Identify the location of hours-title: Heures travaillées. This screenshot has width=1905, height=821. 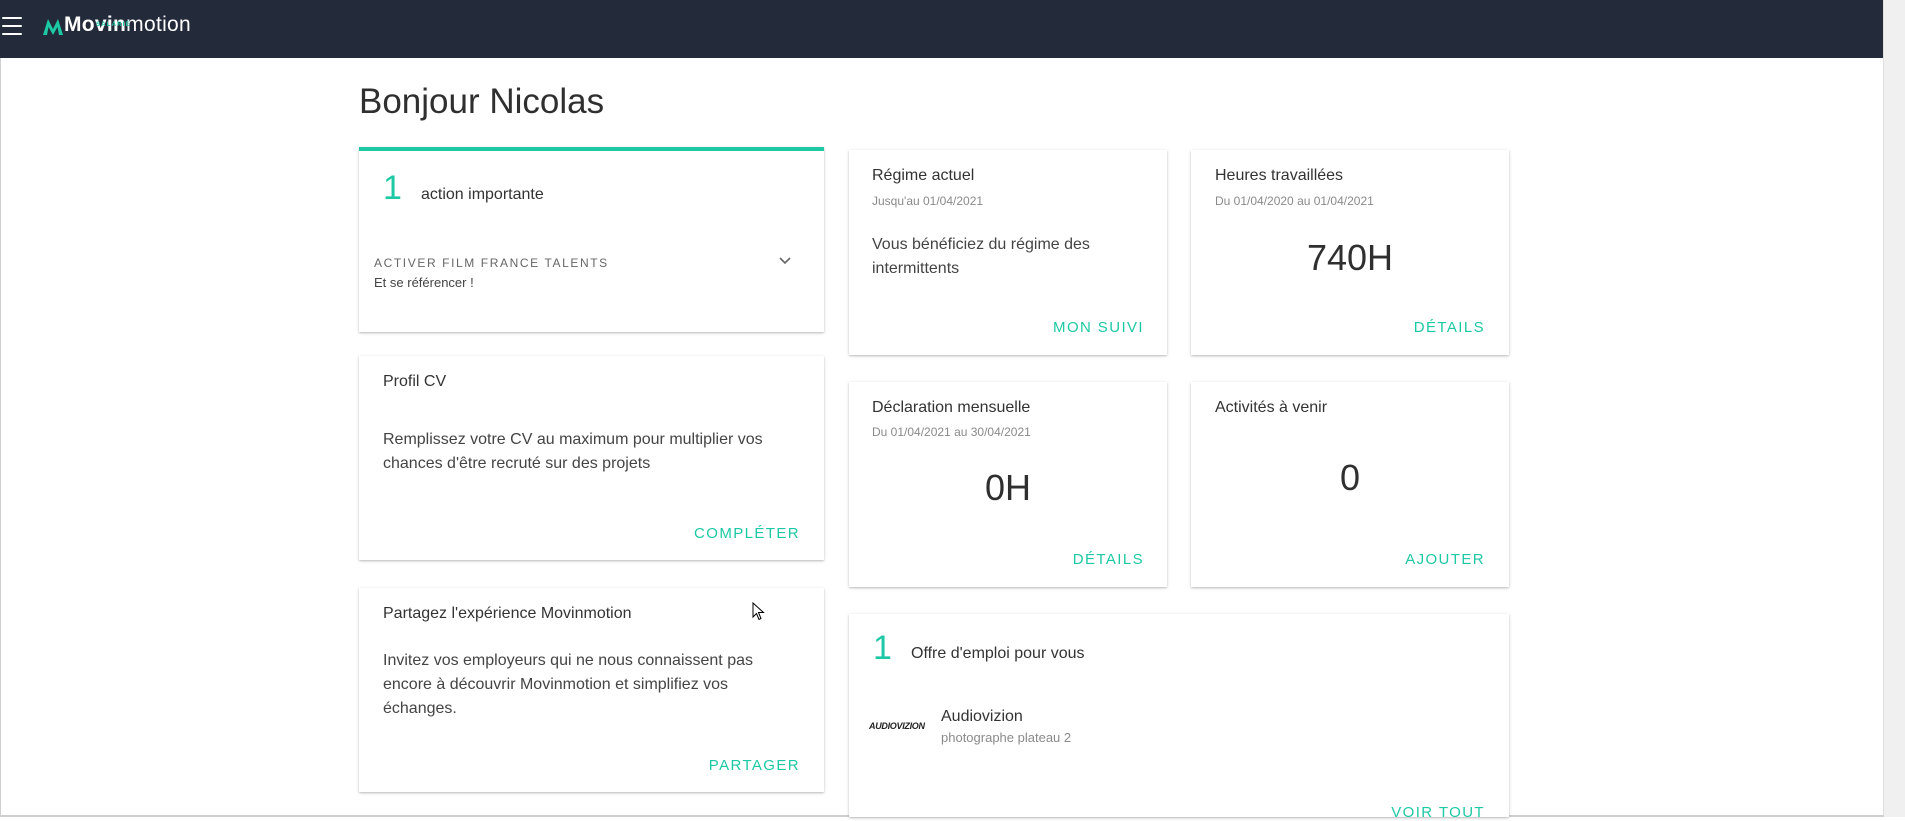
(1279, 175).